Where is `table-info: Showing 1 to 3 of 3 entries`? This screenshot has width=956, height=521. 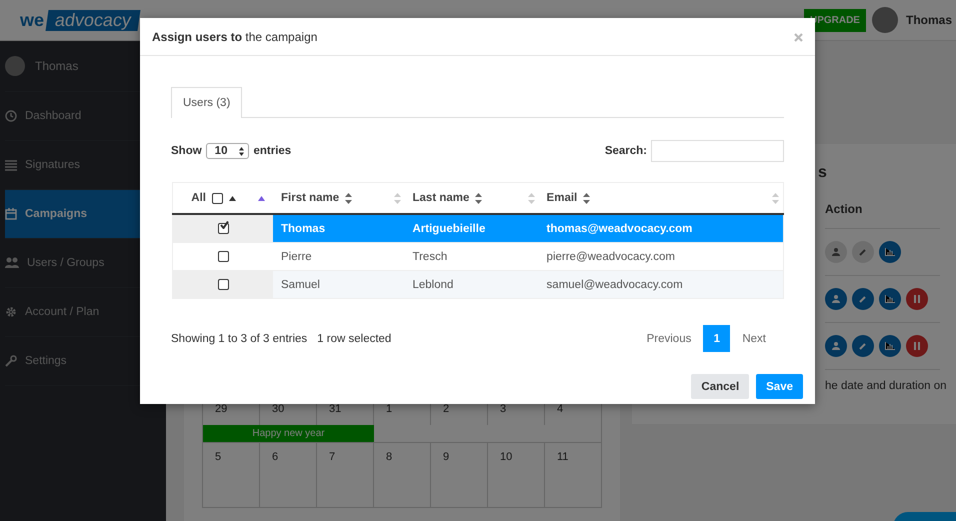
table-info: Showing 1 to 3 of 3 entries is located at coordinates (239, 338).